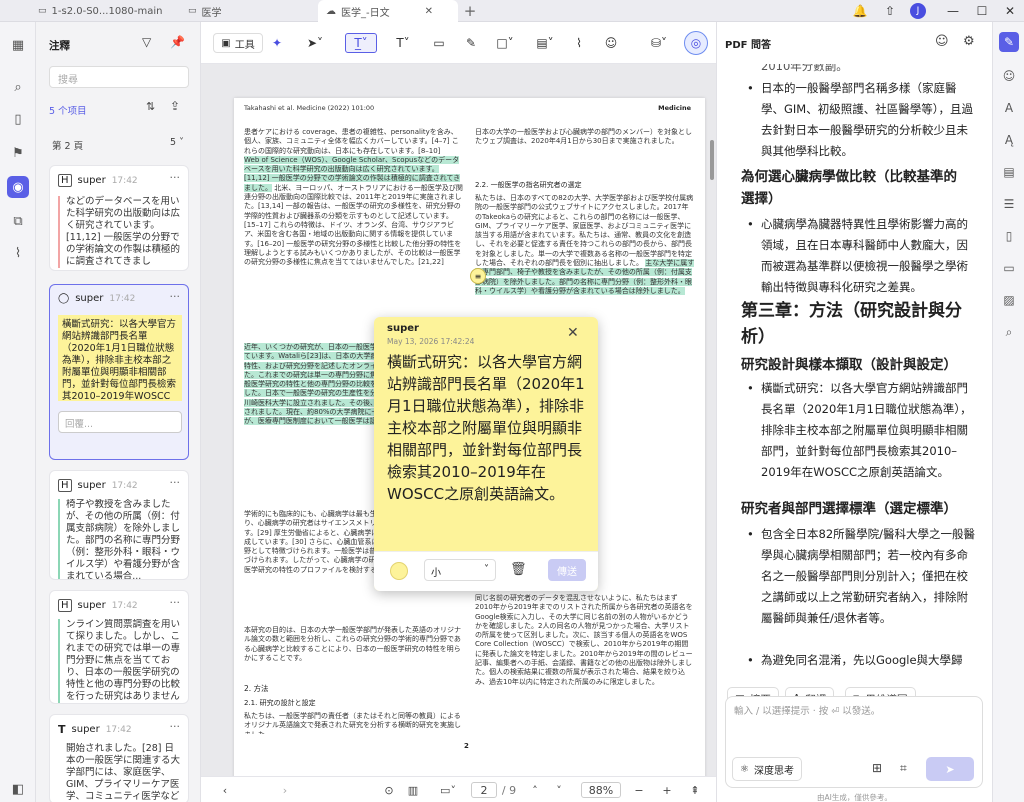  What do you see at coordinates (177, 142) in the screenshot?
I see `page-group-toggle: 5 ˅` at bounding box center [177, 142].